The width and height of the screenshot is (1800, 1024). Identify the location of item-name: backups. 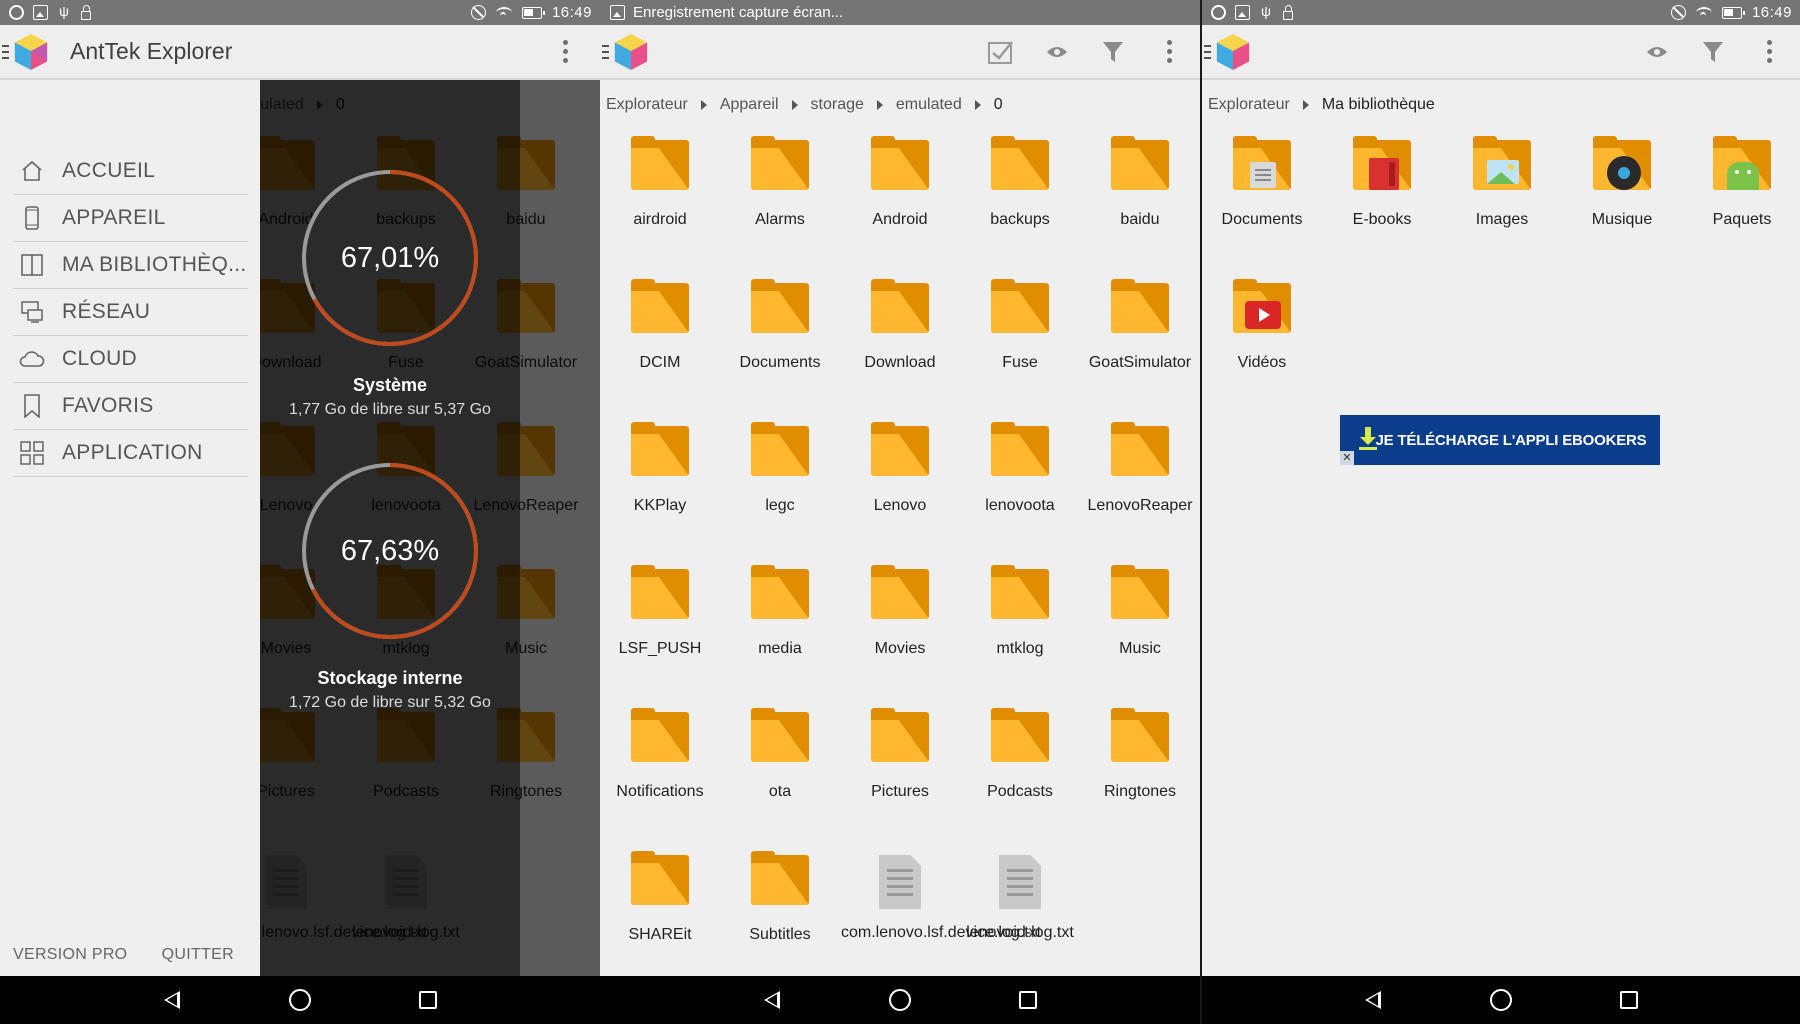
(1020, 219).